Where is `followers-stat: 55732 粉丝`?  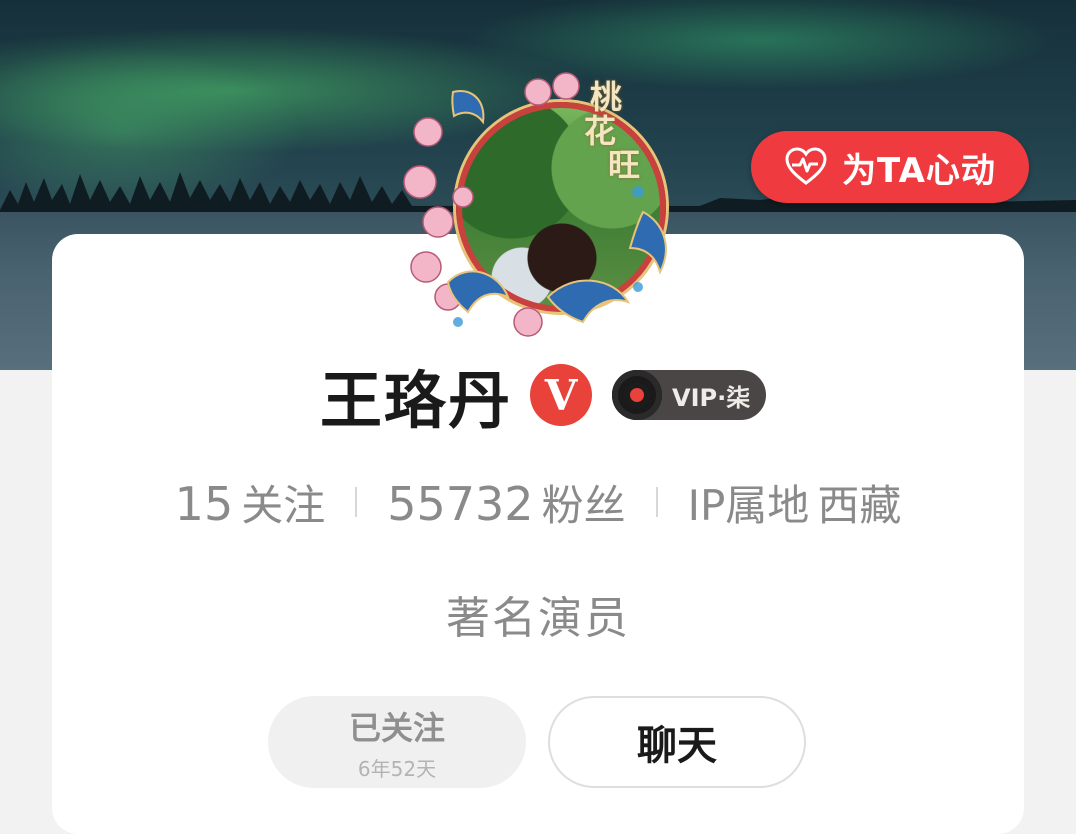 followers-stat: 55732 粉丝 is located at coordinates (506, 502).